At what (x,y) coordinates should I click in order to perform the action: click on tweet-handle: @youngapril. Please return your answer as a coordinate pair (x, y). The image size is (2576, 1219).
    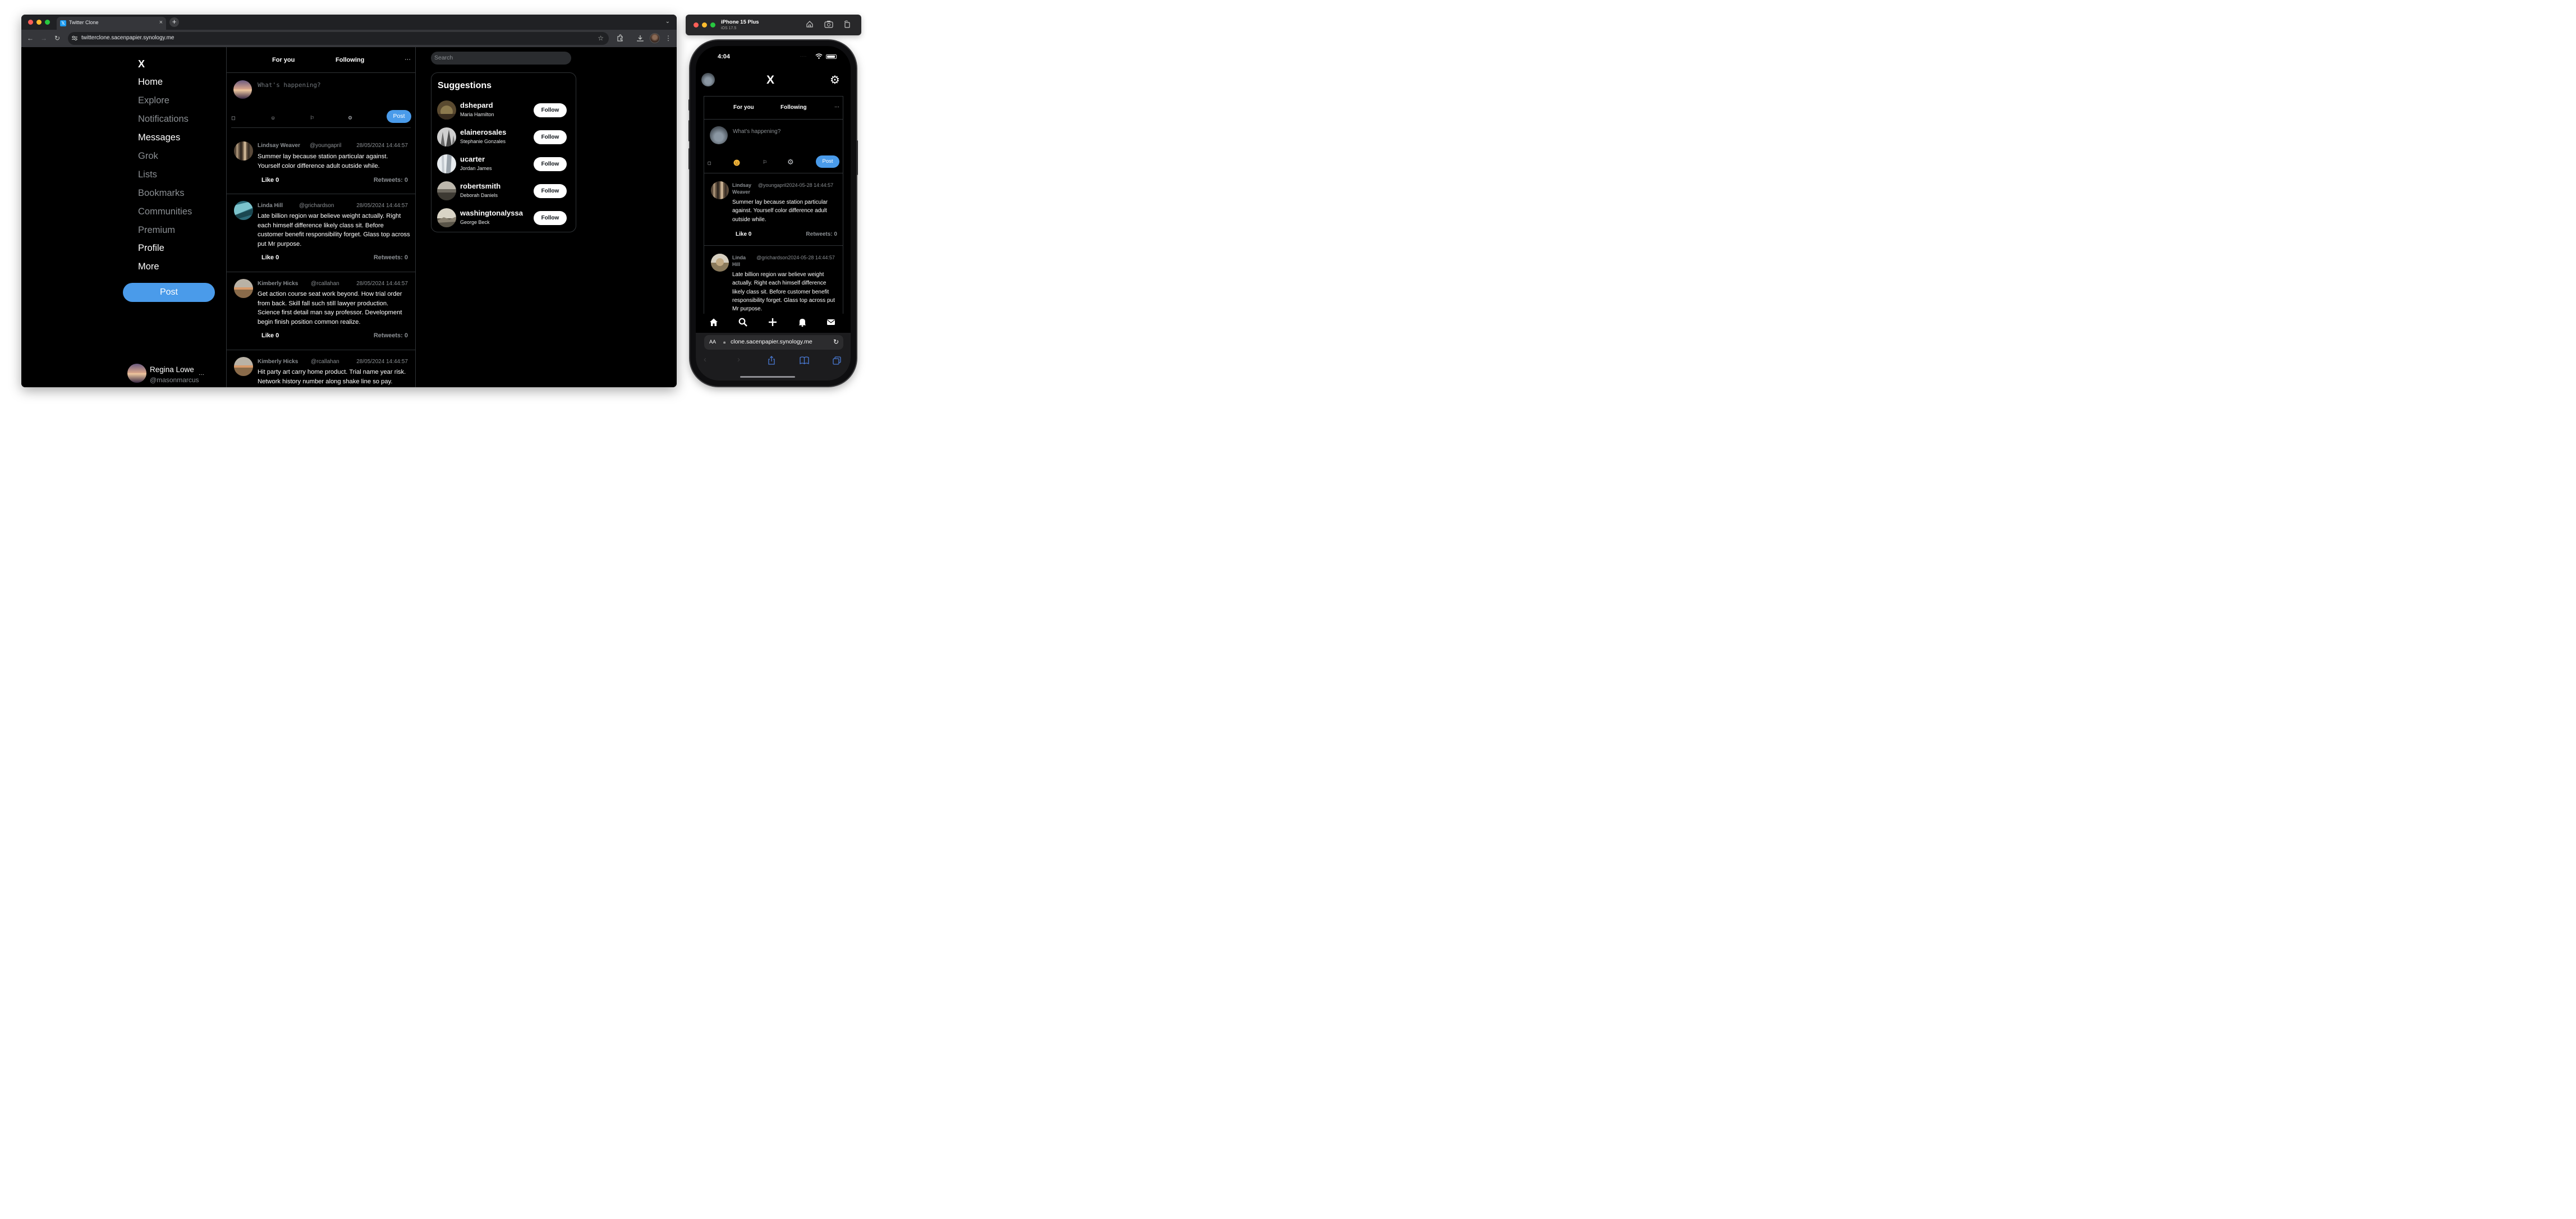
    Looking at the image, I should click on (325, 146).